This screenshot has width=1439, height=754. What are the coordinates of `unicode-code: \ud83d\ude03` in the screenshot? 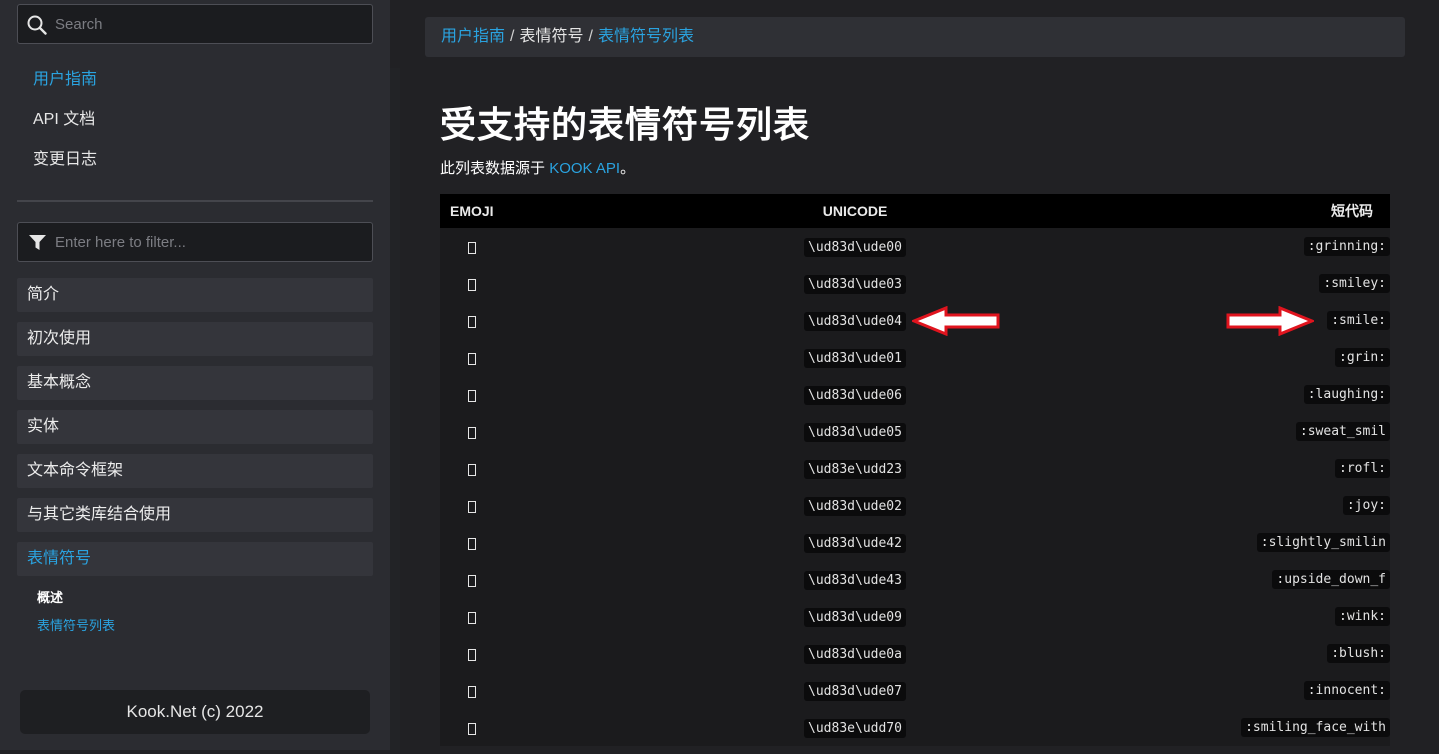 It's located at (855, 284).